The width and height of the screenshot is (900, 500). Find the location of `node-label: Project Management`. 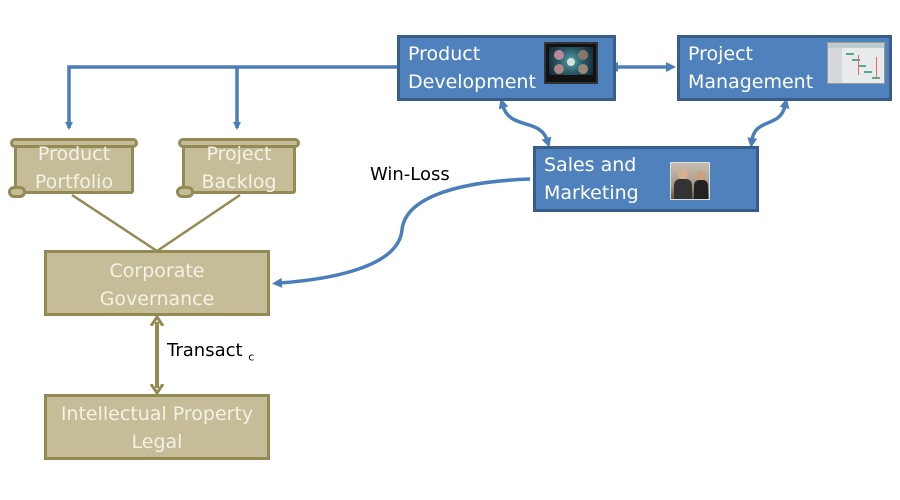

node-label: Project Management is located at coordinates (751, 68).